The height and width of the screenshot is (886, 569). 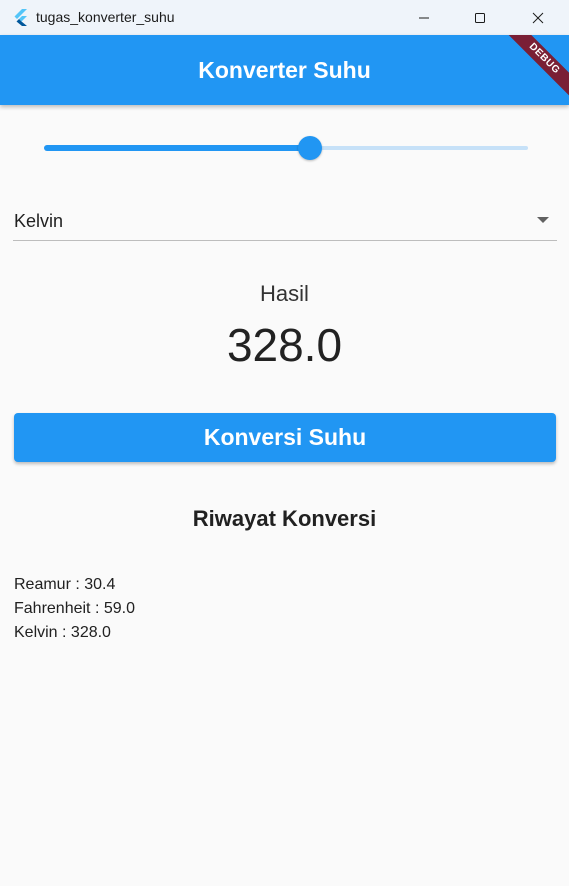 What do you see at coordinates (74, 608) in the screenshot?
I see `history-item: Fahrenheit : 59.0` at bounding box center [74, 608].